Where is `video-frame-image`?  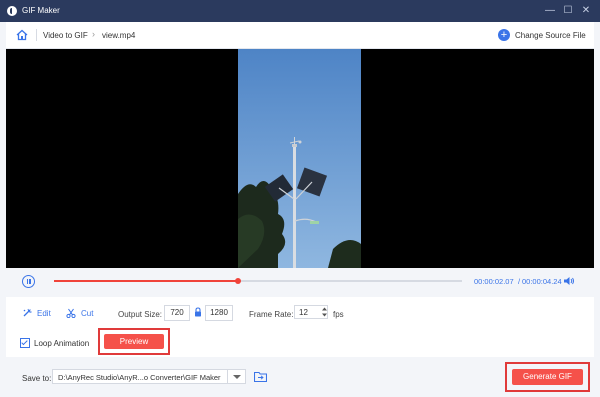 video-frame-image is located at coordinates (299, 158).